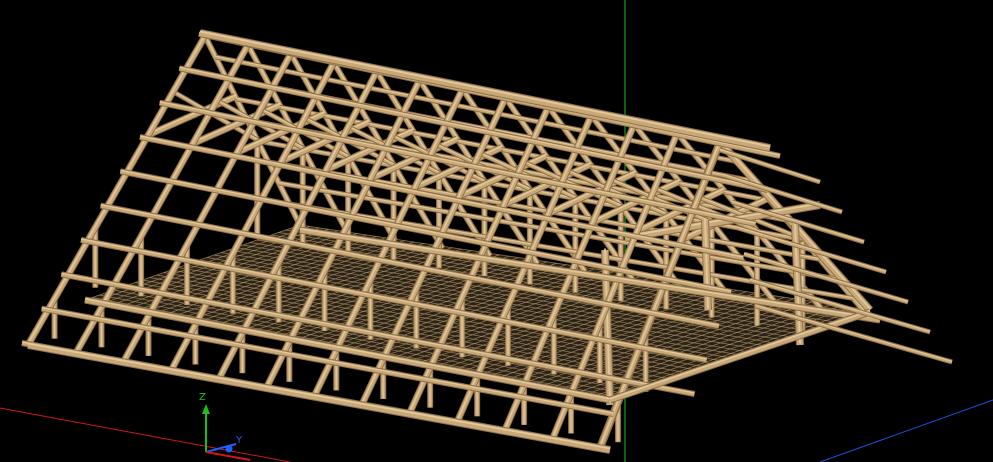 Image resolution: width=993 pixels, height=462 pixels. What do you see at coordinates (239, 440) in the screenshot?
I see `axis-y-label: Y` at bounding box center [239, 440].